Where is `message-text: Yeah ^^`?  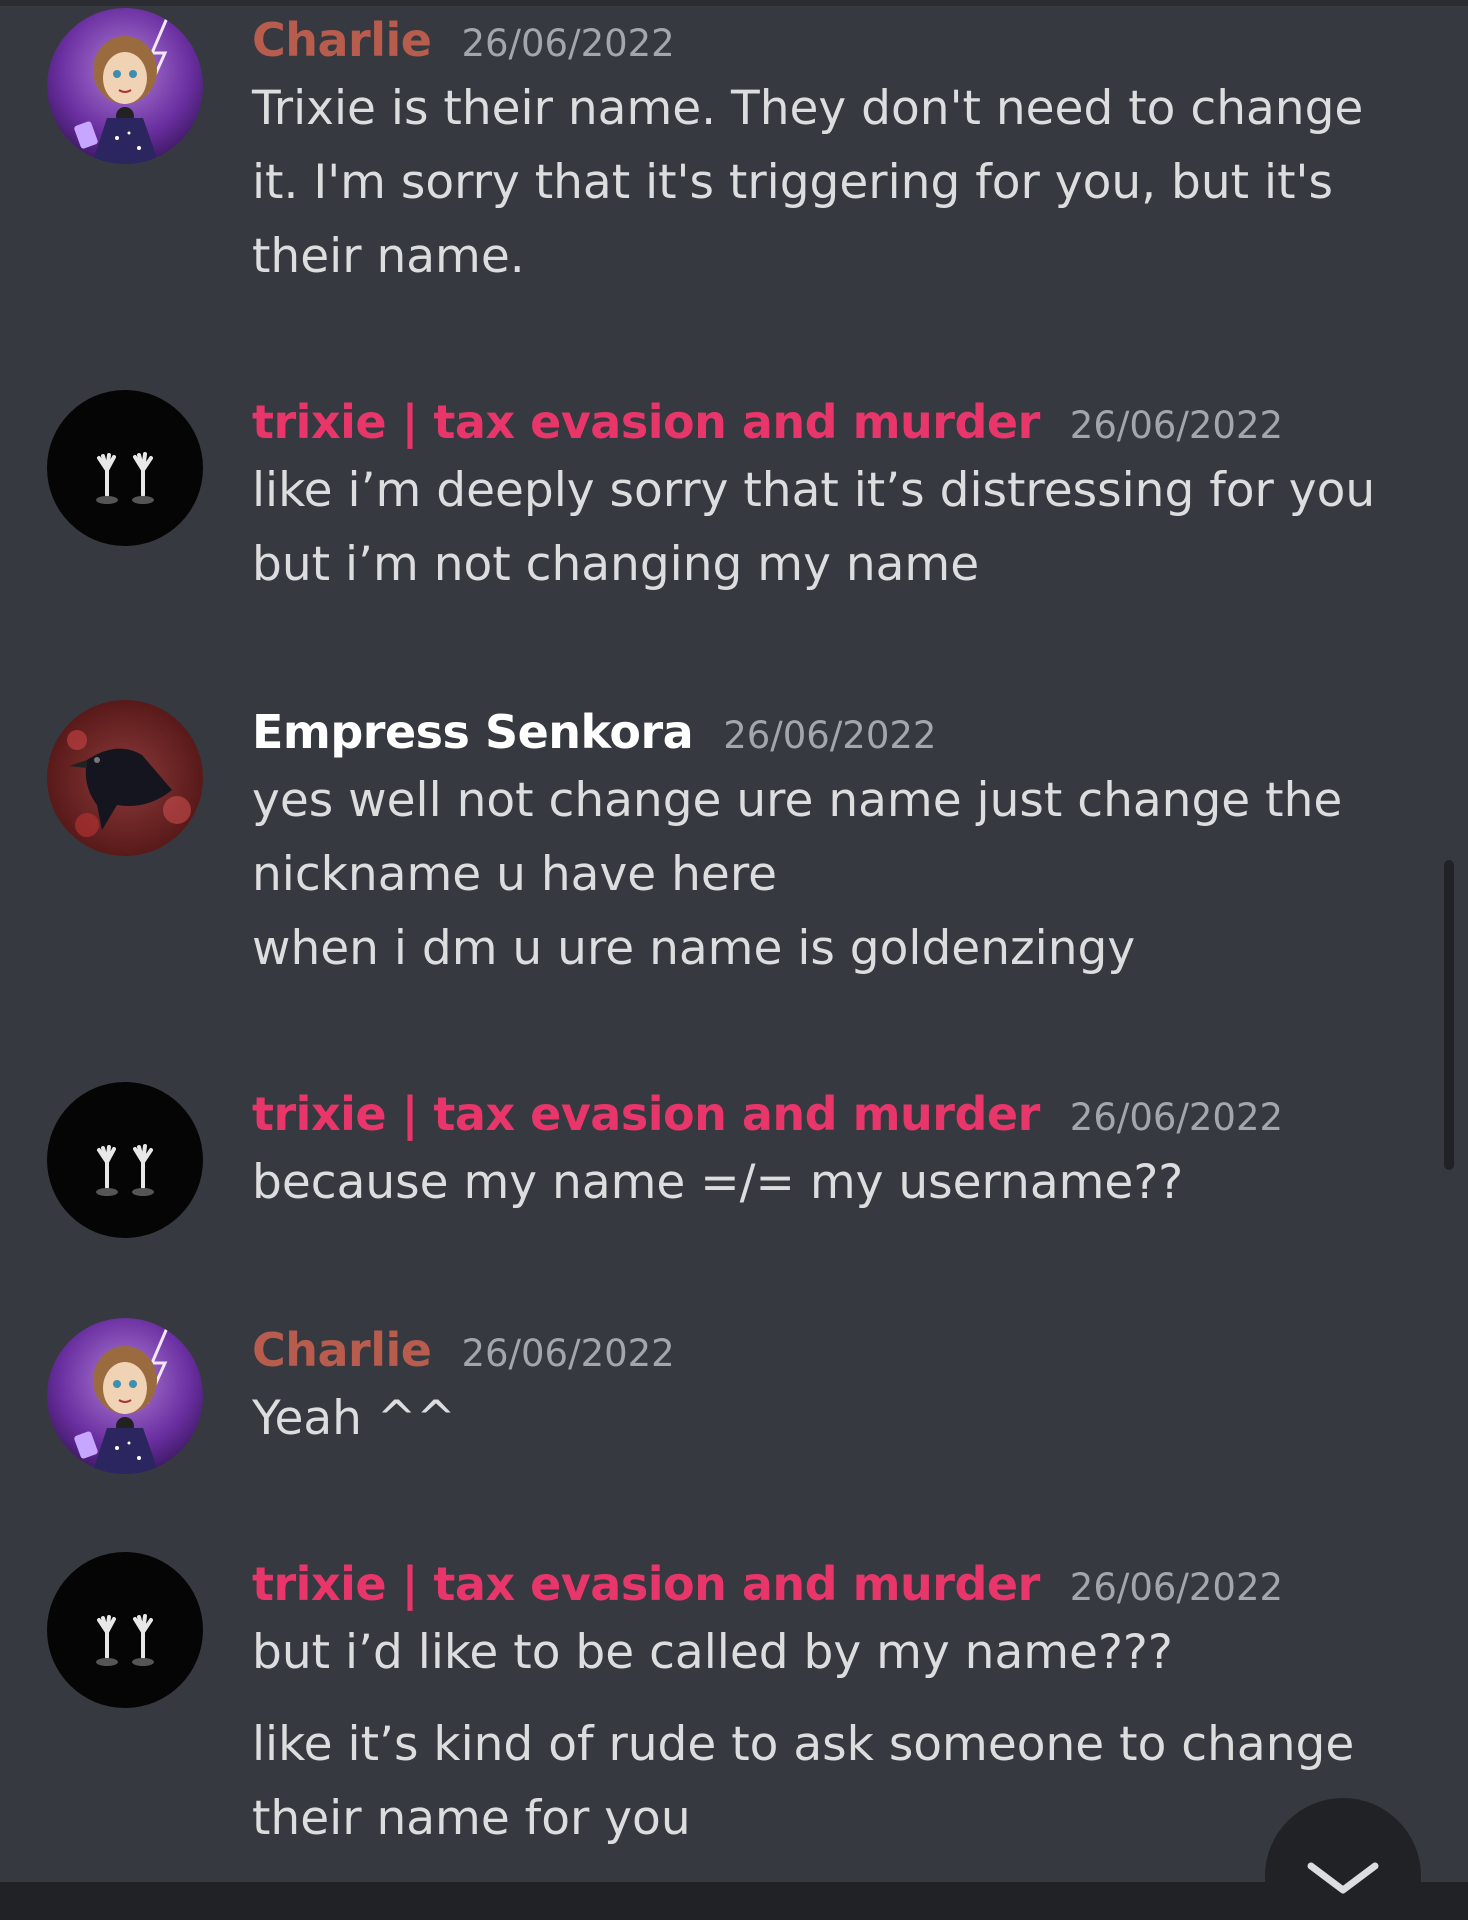
message-text: Yeah ^^ is located at coordinates (354, 1418).